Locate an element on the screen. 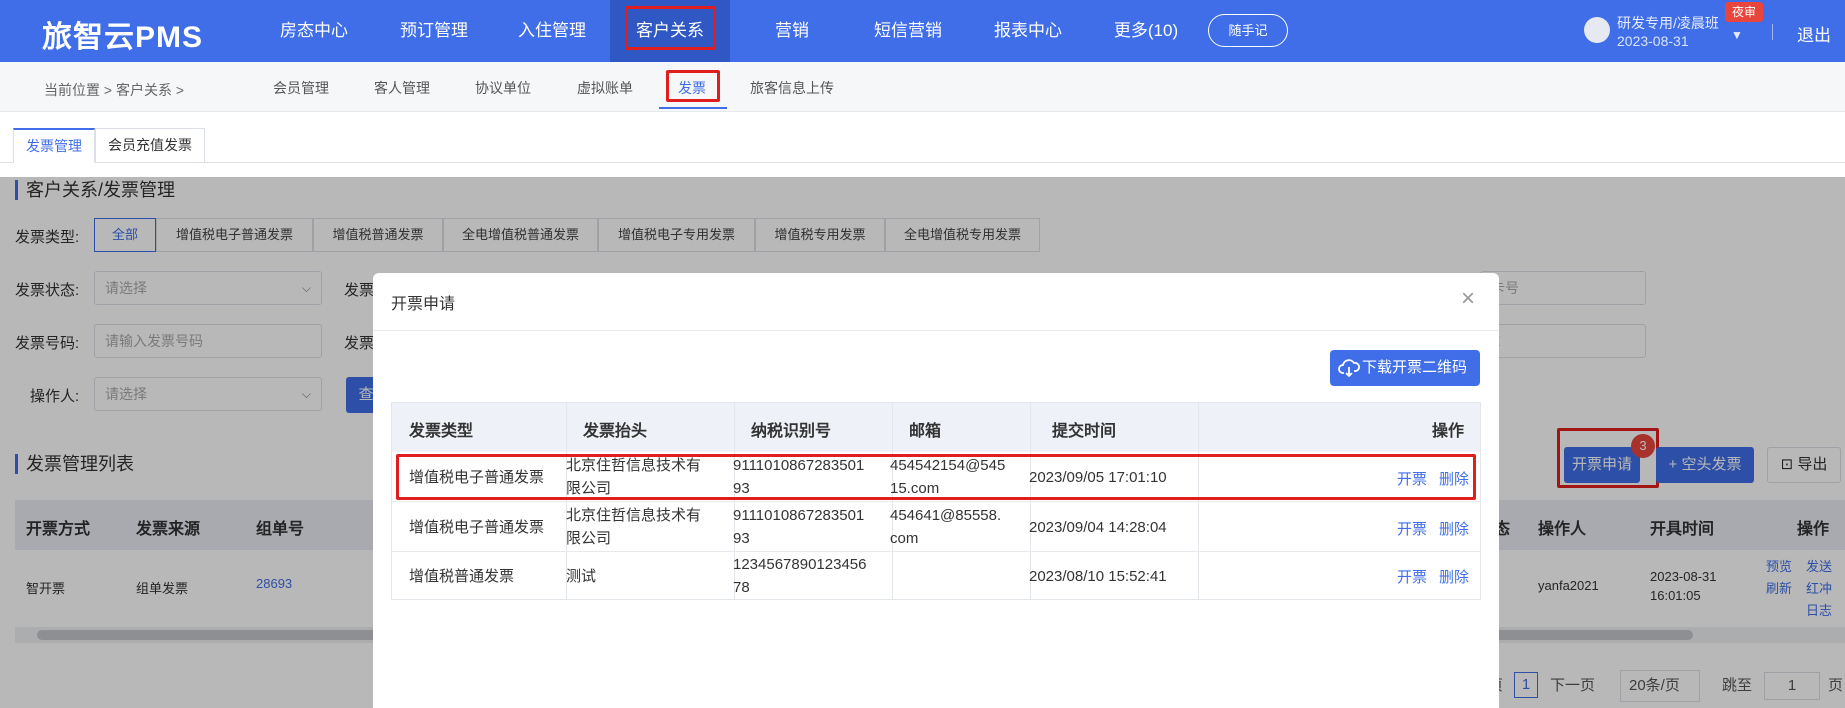 This screenshot has height=708, width=1845. subnav-virtual-bills: 虚拟账单 is located at coordinates (605, 88).